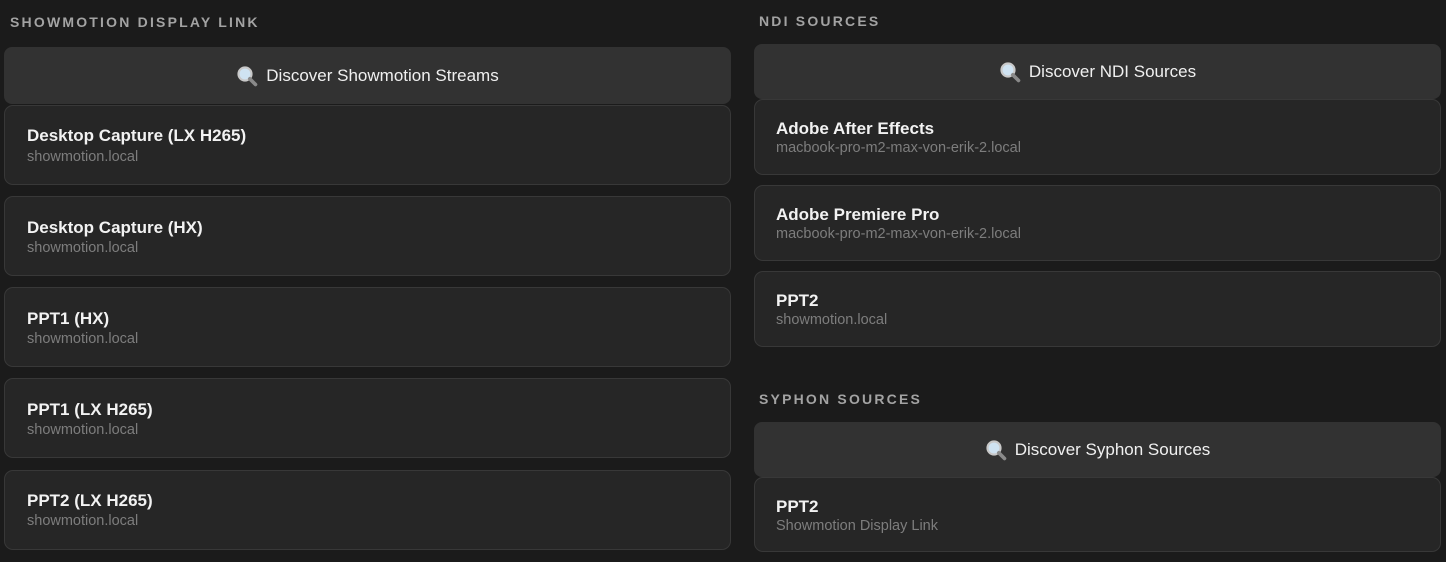 The height and width of the screenshot is (562, 1446). Describe the element at coordinates (90, 409) in the screenshot. I see `stream-item-name: PPT1 (LX H265)` at that location.